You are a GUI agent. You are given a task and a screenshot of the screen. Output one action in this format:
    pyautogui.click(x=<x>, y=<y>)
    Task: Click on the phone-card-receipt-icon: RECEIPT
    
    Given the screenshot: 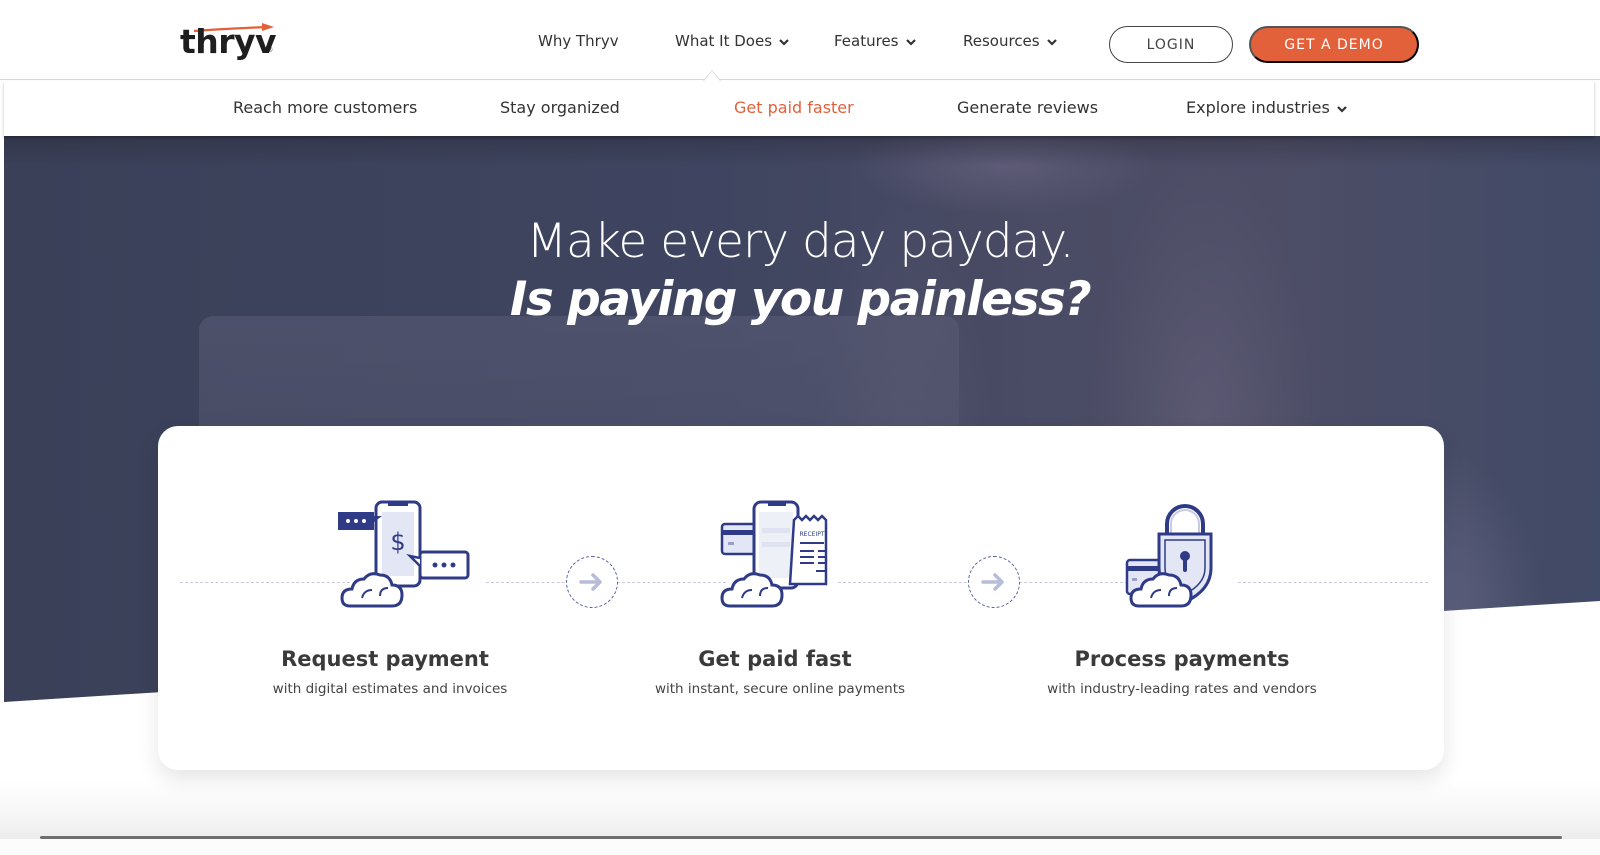 What is the action you would take?
    pyautogui.click(x=774, y=554)
    